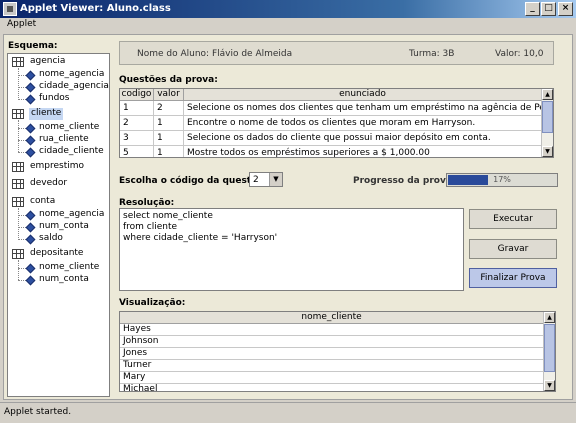 This screenshot has width=576, height=423. Describe the element at coordinates (332, 342) in the screenshot. I see `table-row: Johnson` at that location.